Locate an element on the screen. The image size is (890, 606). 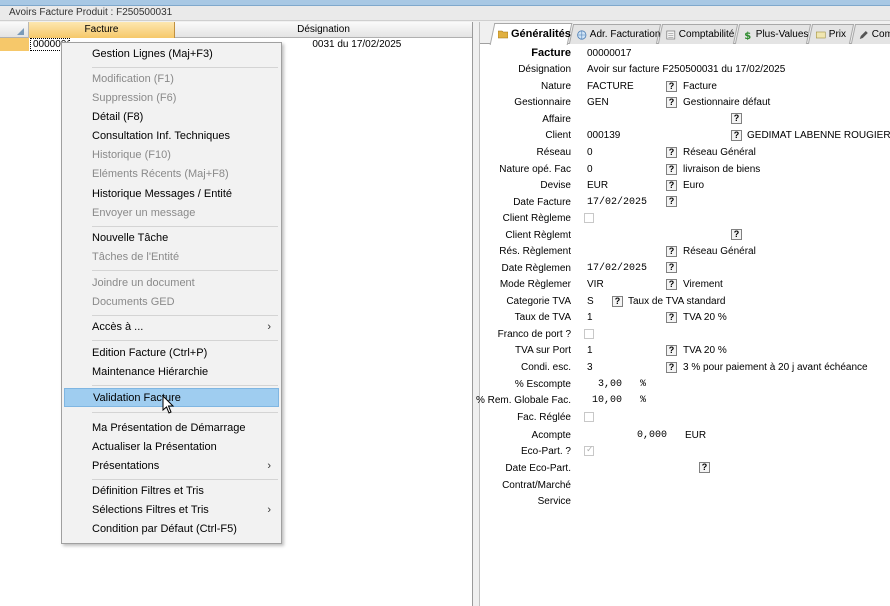
menu-item-presentations: Présentations › is located at coordinates (171, 466).